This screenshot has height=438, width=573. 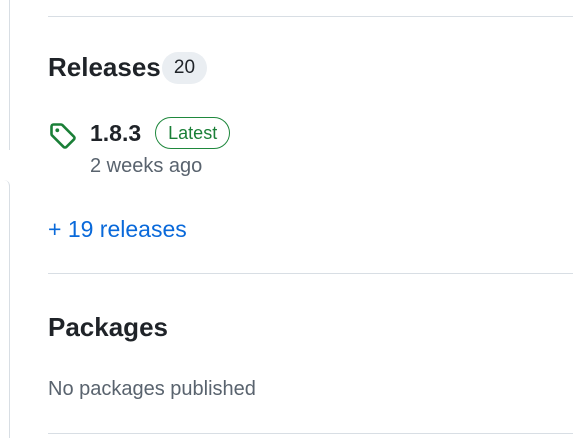 I want to click on latest-release-item: 1.8.3 Latest 2 weeks ago, so click(x=139, y=145).